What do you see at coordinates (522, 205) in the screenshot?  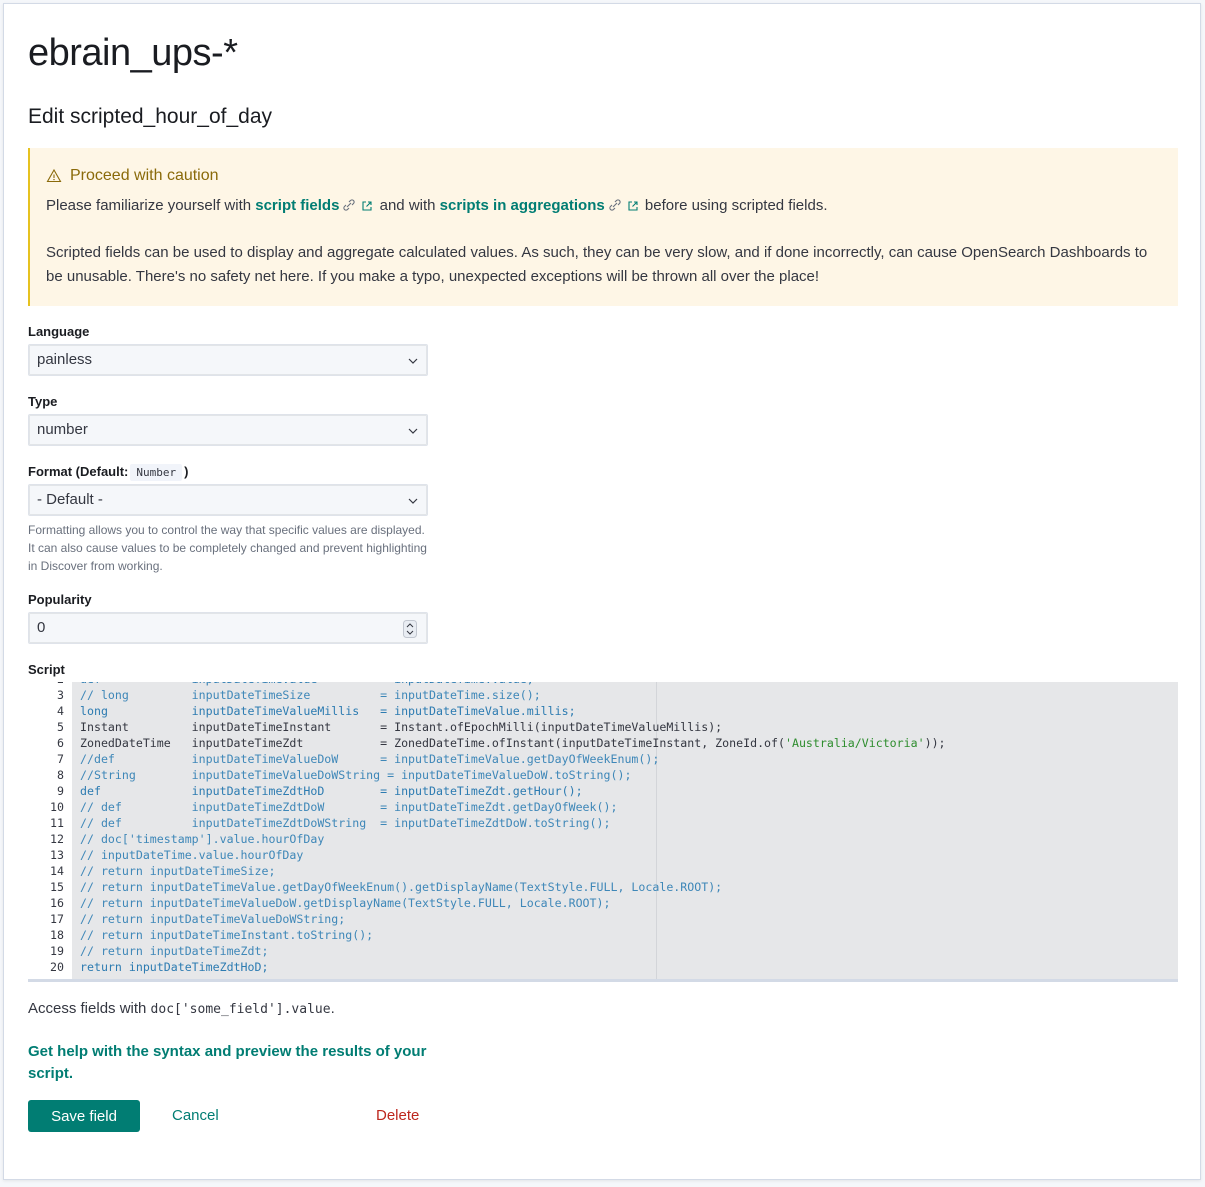 I see `scripts-in-aggregations-link: scripts in aggregations` at bounding box center [522, 205].